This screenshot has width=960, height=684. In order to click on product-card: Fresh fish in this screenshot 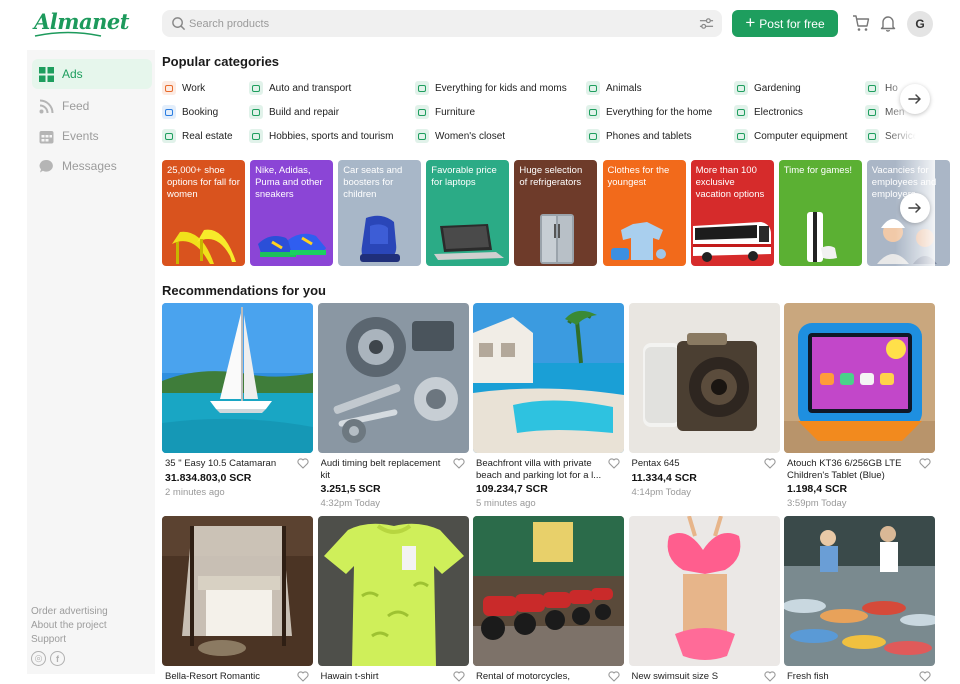, I will do `click(859, 599)`.